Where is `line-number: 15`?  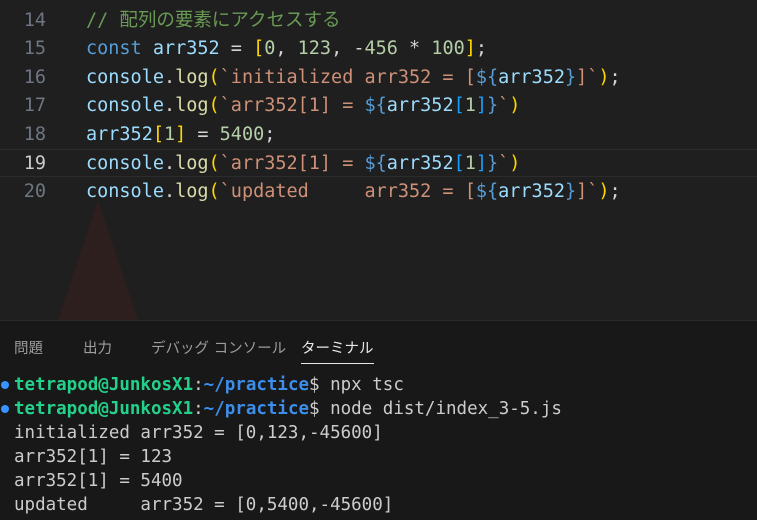
line-number: 15 is located at coordinates (34, 48).